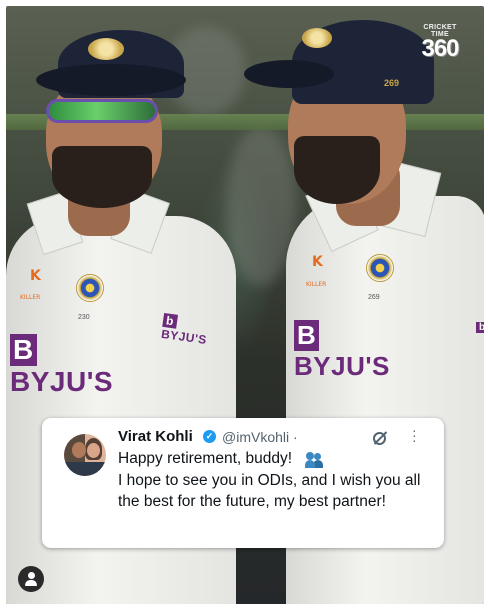 Image resolution: width=488 pixels, height=612 pixels. What do you see at coordinates (317, 262) in the screenshot?
I see `right-kit-logo-icon: K` at bounding box center [317, 262].